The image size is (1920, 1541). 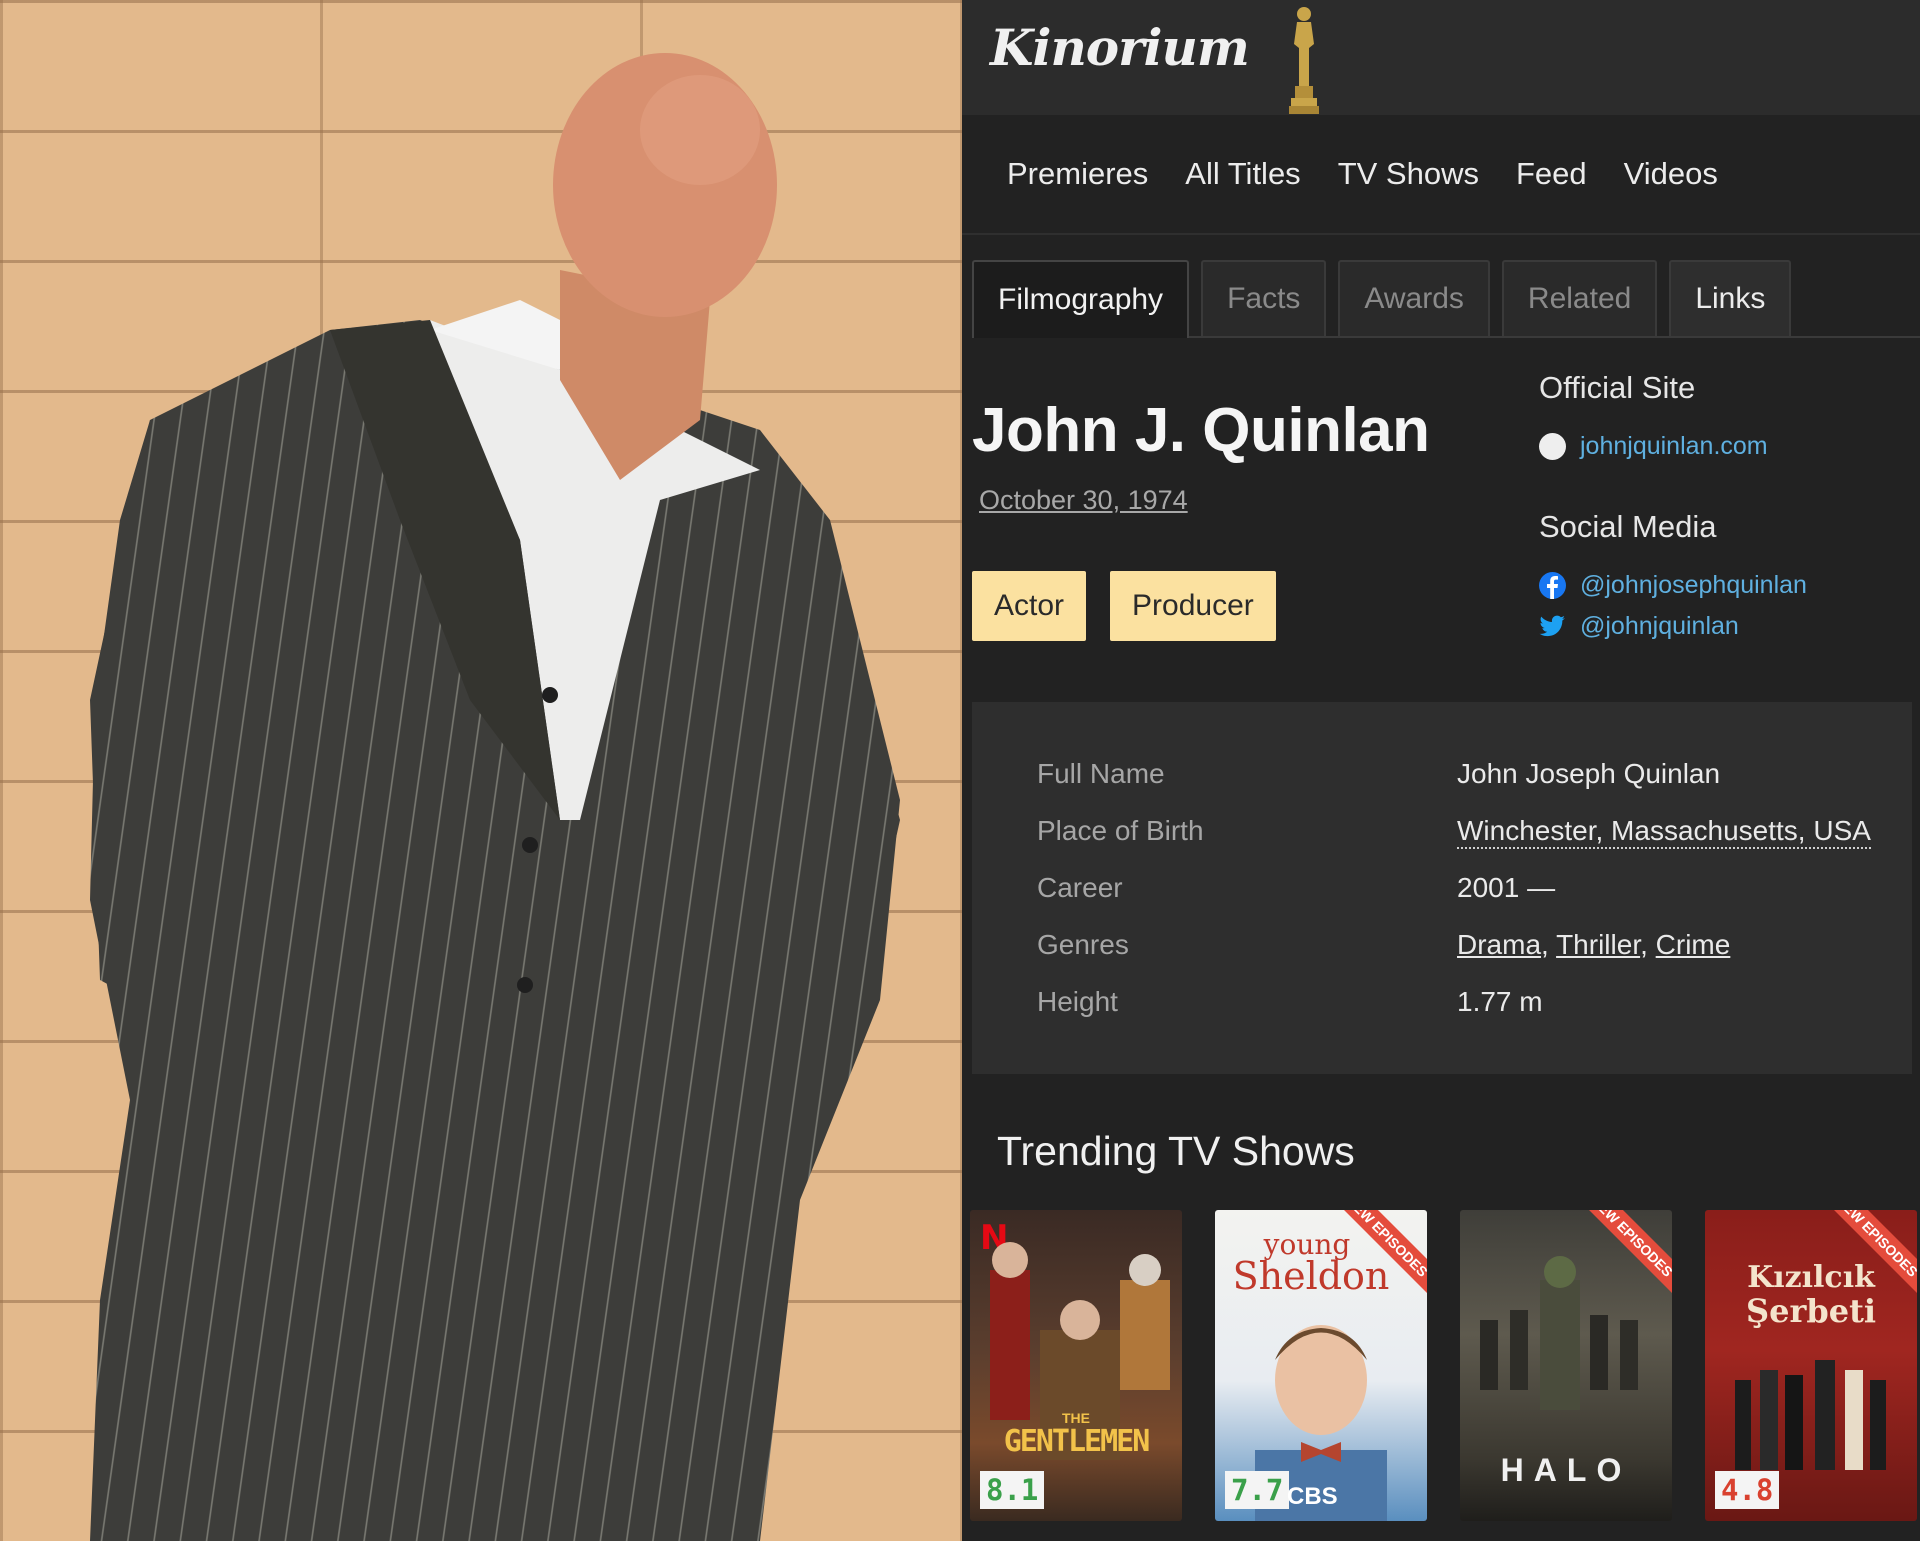 I want to click on person-name: John J. Quinlan, so click(x=1201, y=430).